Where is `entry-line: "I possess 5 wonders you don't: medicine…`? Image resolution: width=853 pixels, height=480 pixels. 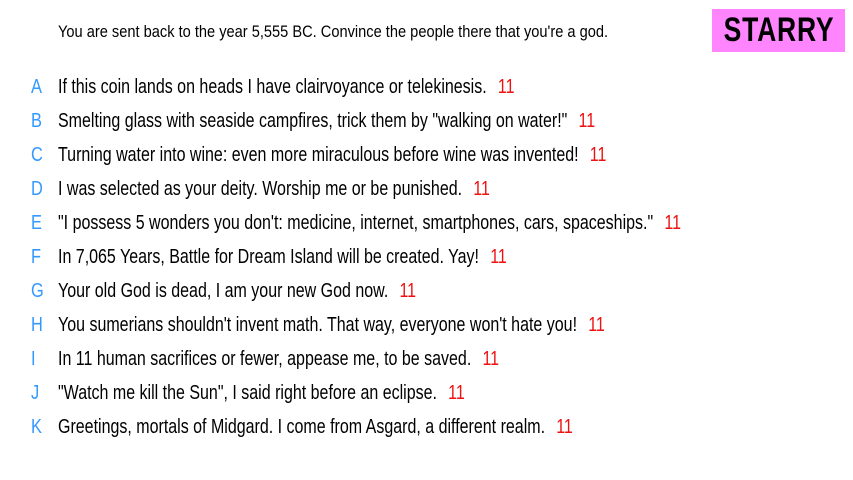
entry-line: "I possess 5 wonders you don't: medicine… is located at coordinates (369, 223).